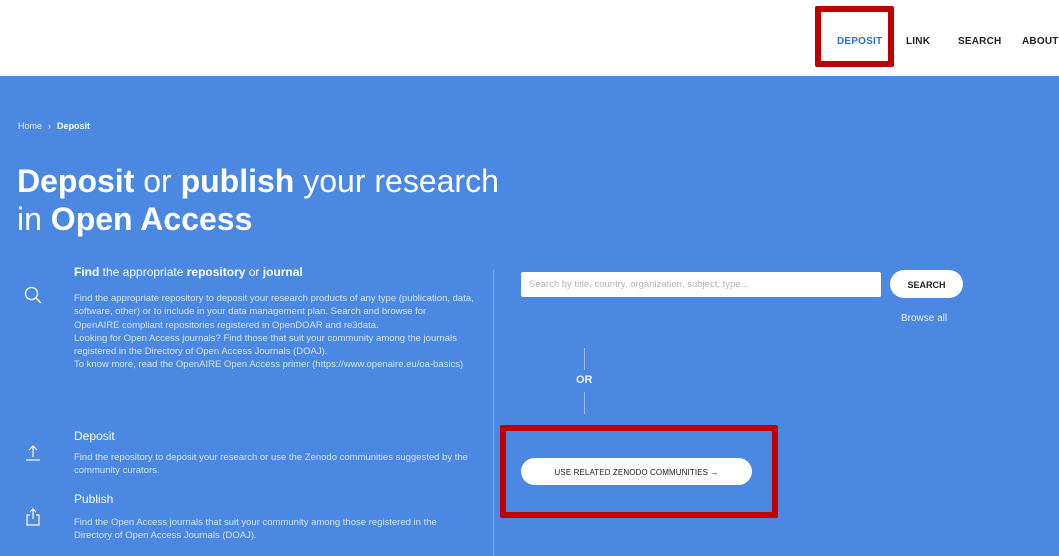 This screenshot has width=1059, height=556. Describe the element at coordinates (54, 126) in the screenshot. I see `breadcrumb: Home › Deposit` at that location.